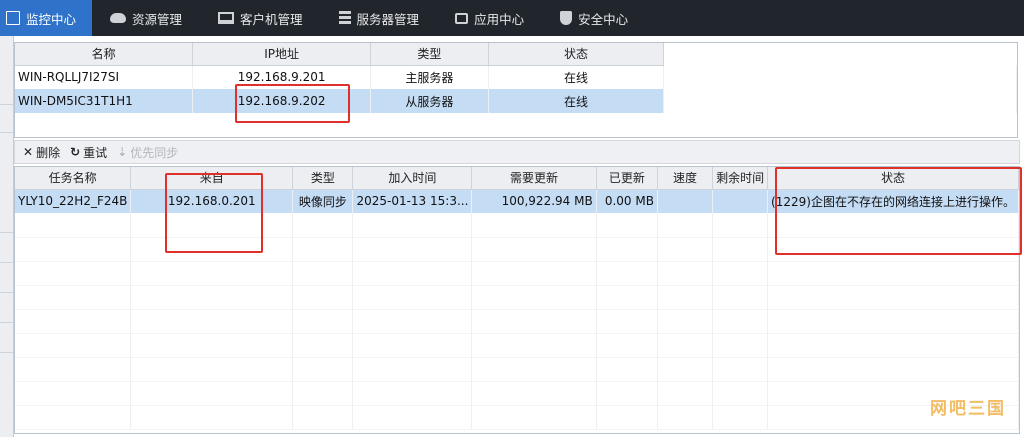 This screenshot has width=1024, height=437. What do you see at coordinates (48, 152) in the screenshot?
I see `delete-label: 删除` at bounding box center [48, 152].